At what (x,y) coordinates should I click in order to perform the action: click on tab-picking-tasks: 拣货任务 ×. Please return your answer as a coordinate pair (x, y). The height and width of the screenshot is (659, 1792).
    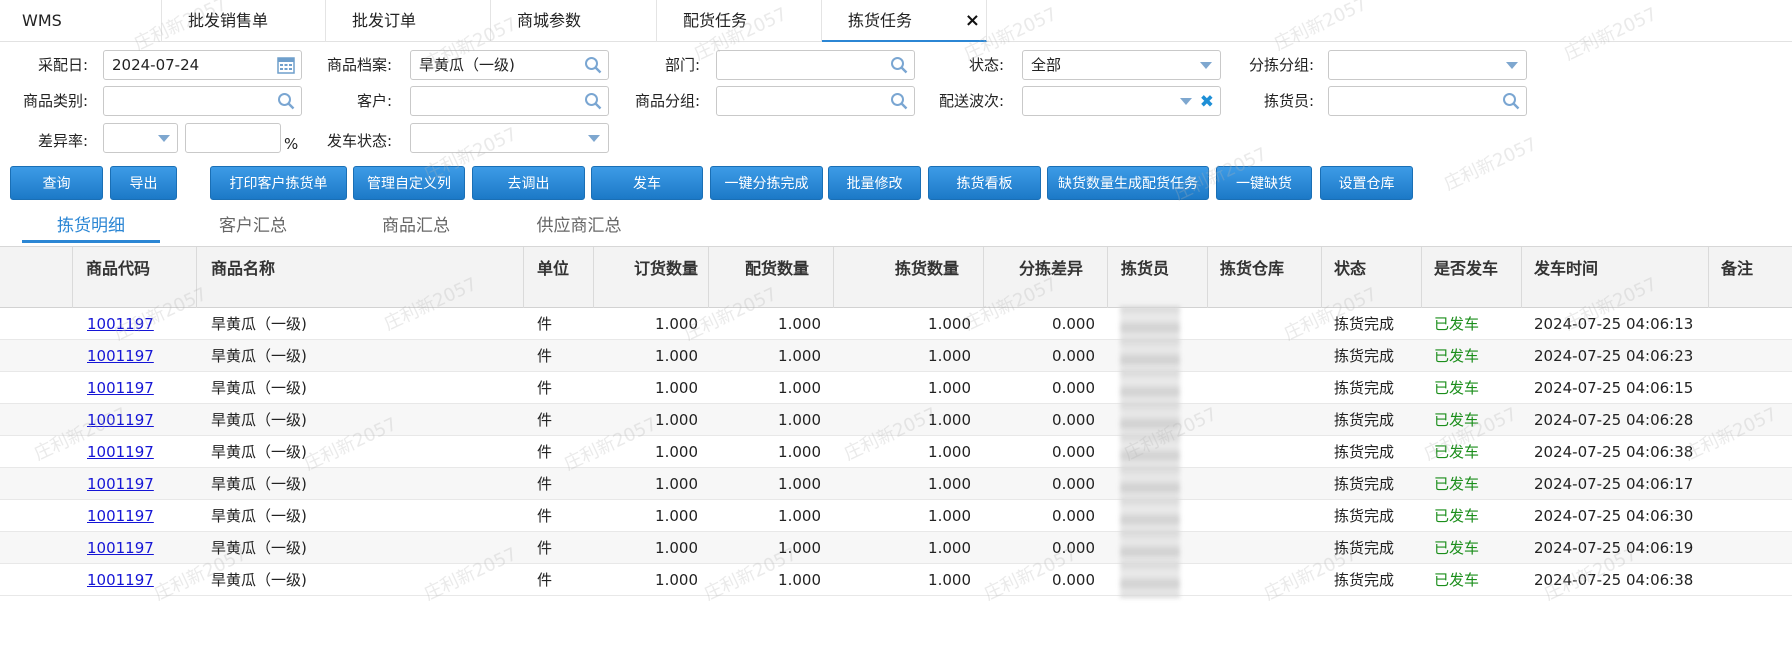
    Looking at the image, I should click on (904, 21).